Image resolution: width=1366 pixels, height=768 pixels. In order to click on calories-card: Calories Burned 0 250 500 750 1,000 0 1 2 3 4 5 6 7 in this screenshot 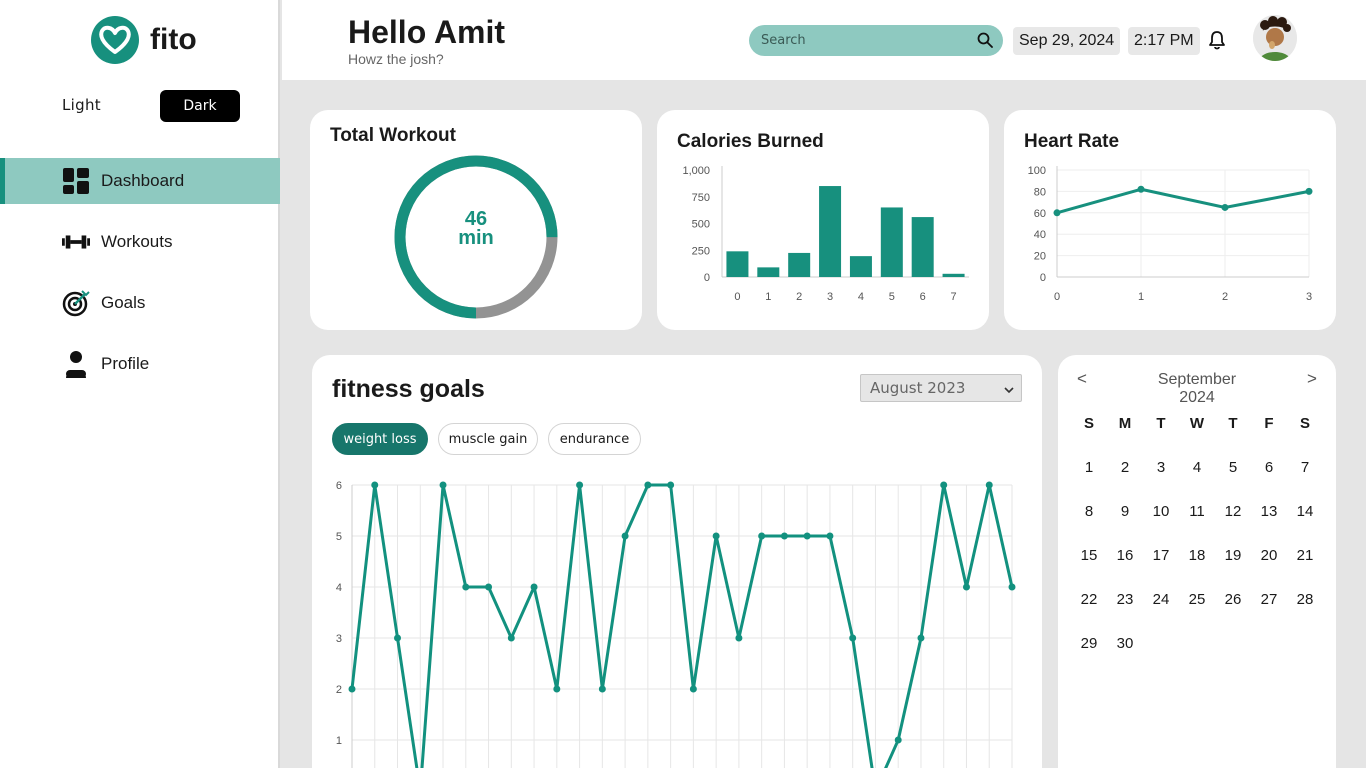, I will do `click(823, 220)`.